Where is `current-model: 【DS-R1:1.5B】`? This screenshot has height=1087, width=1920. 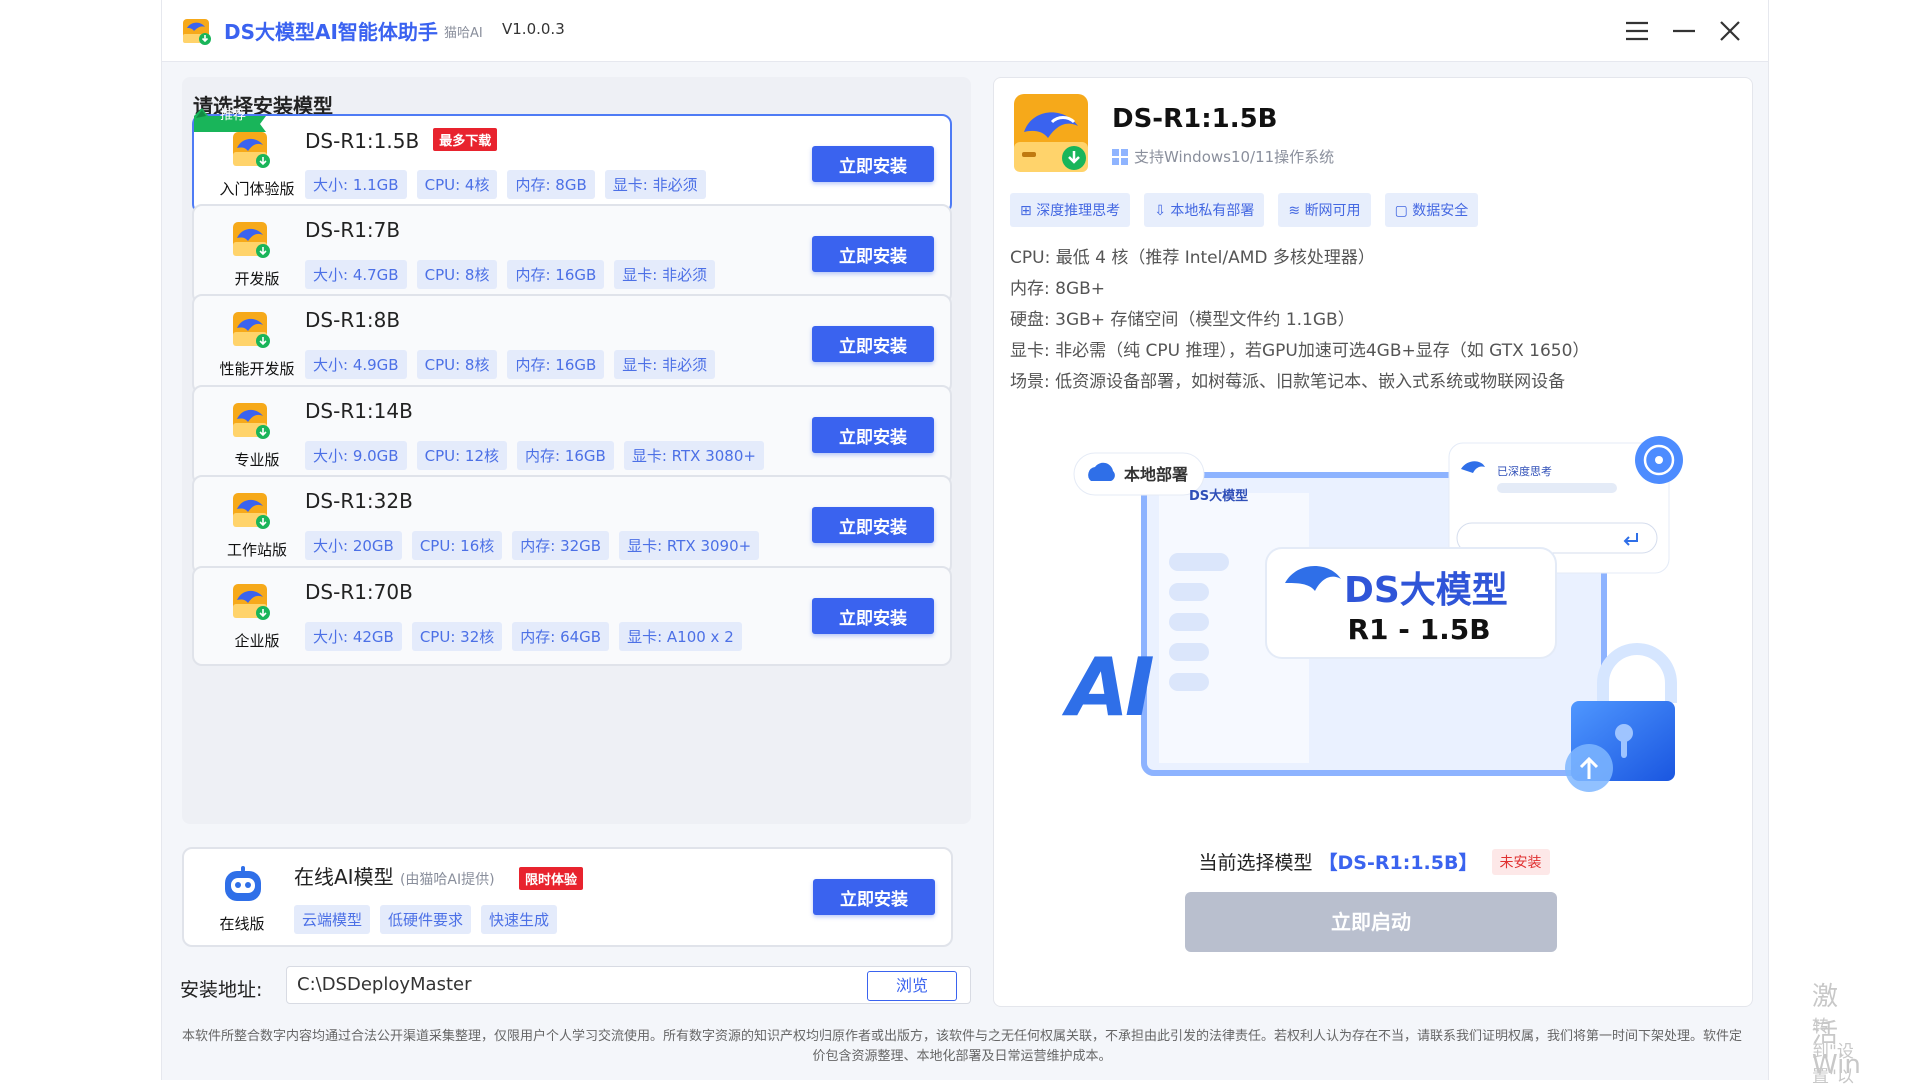 current-model: 【DS-R1:1.5B】 is located at coordinates (1398, 863).